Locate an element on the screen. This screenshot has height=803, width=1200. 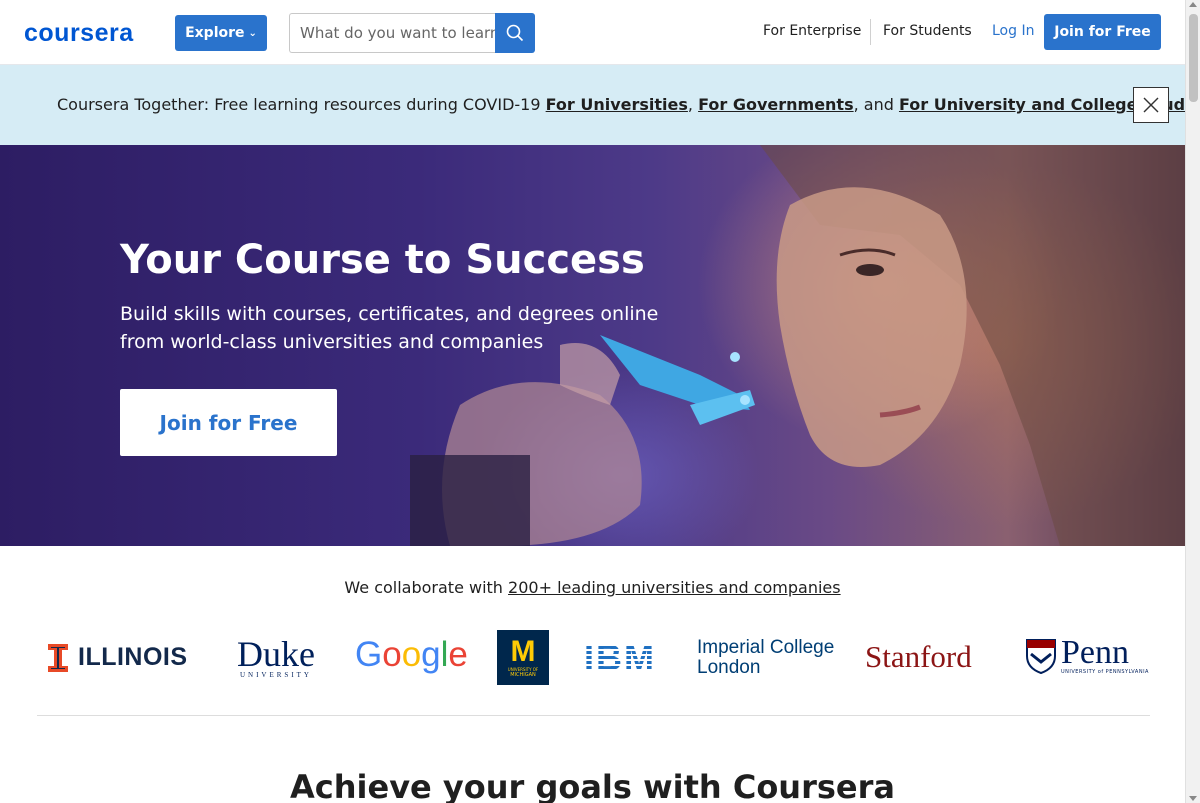
nav-for-students: For Students is located at coordinates (927, 31).